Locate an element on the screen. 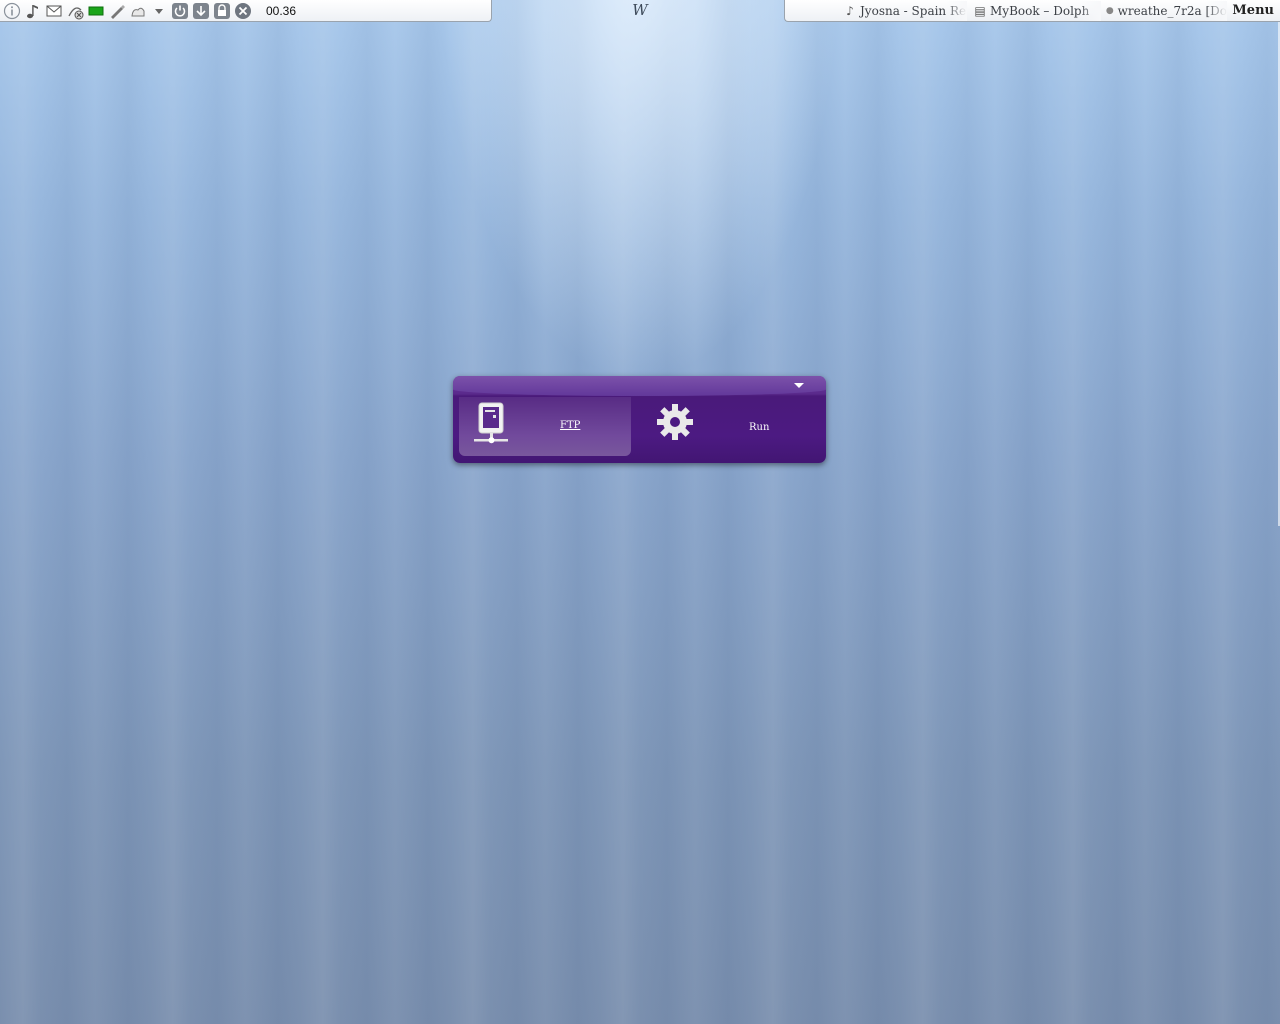 The image size is (1280, 1024). clock: 00.36 is located at coordinates (281, 11).